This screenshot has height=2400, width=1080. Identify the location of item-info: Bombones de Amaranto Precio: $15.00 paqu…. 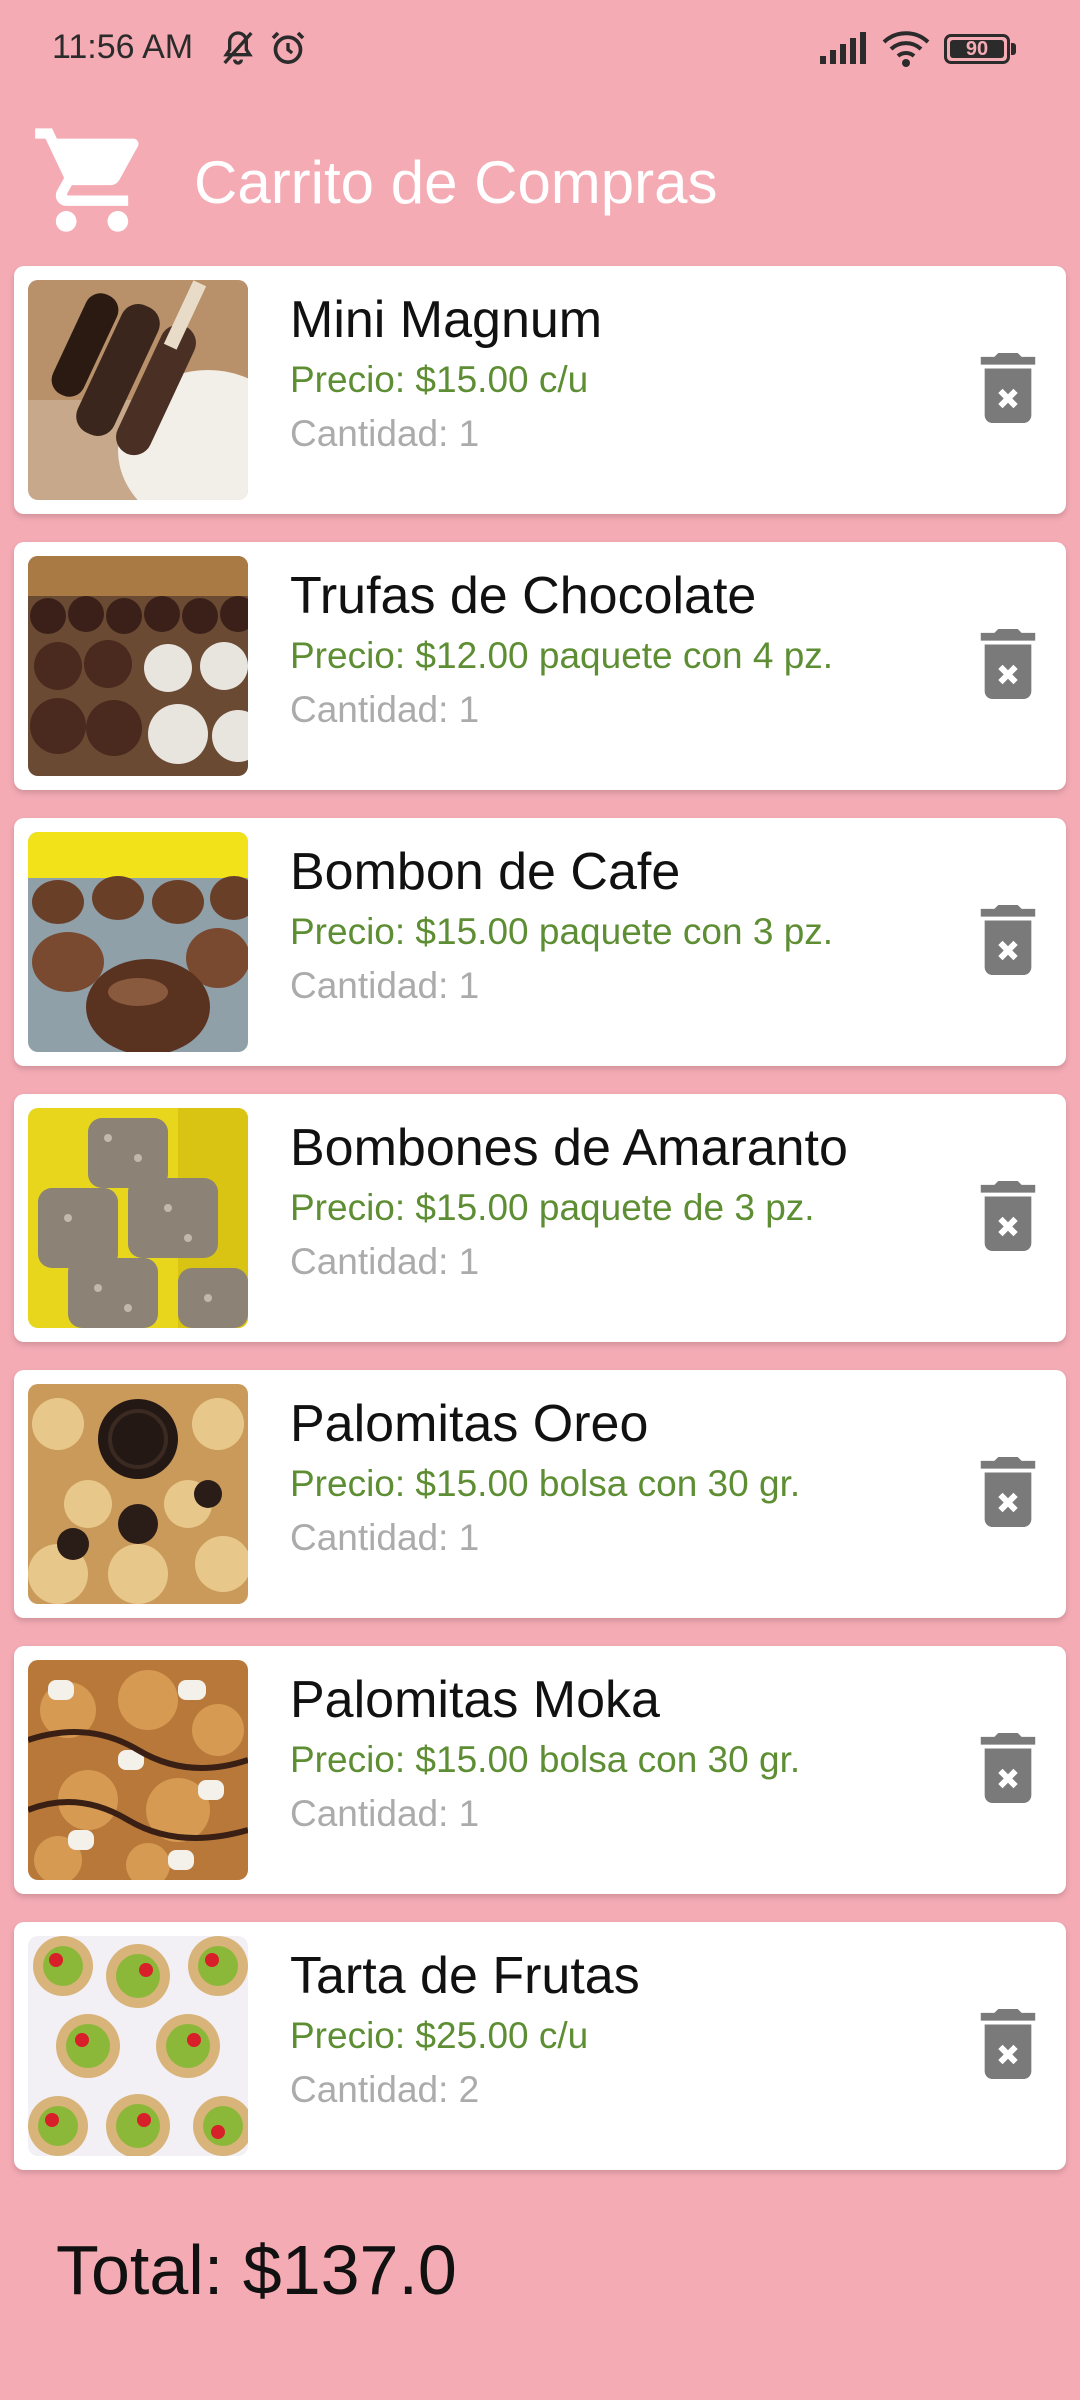
(569, 1202).